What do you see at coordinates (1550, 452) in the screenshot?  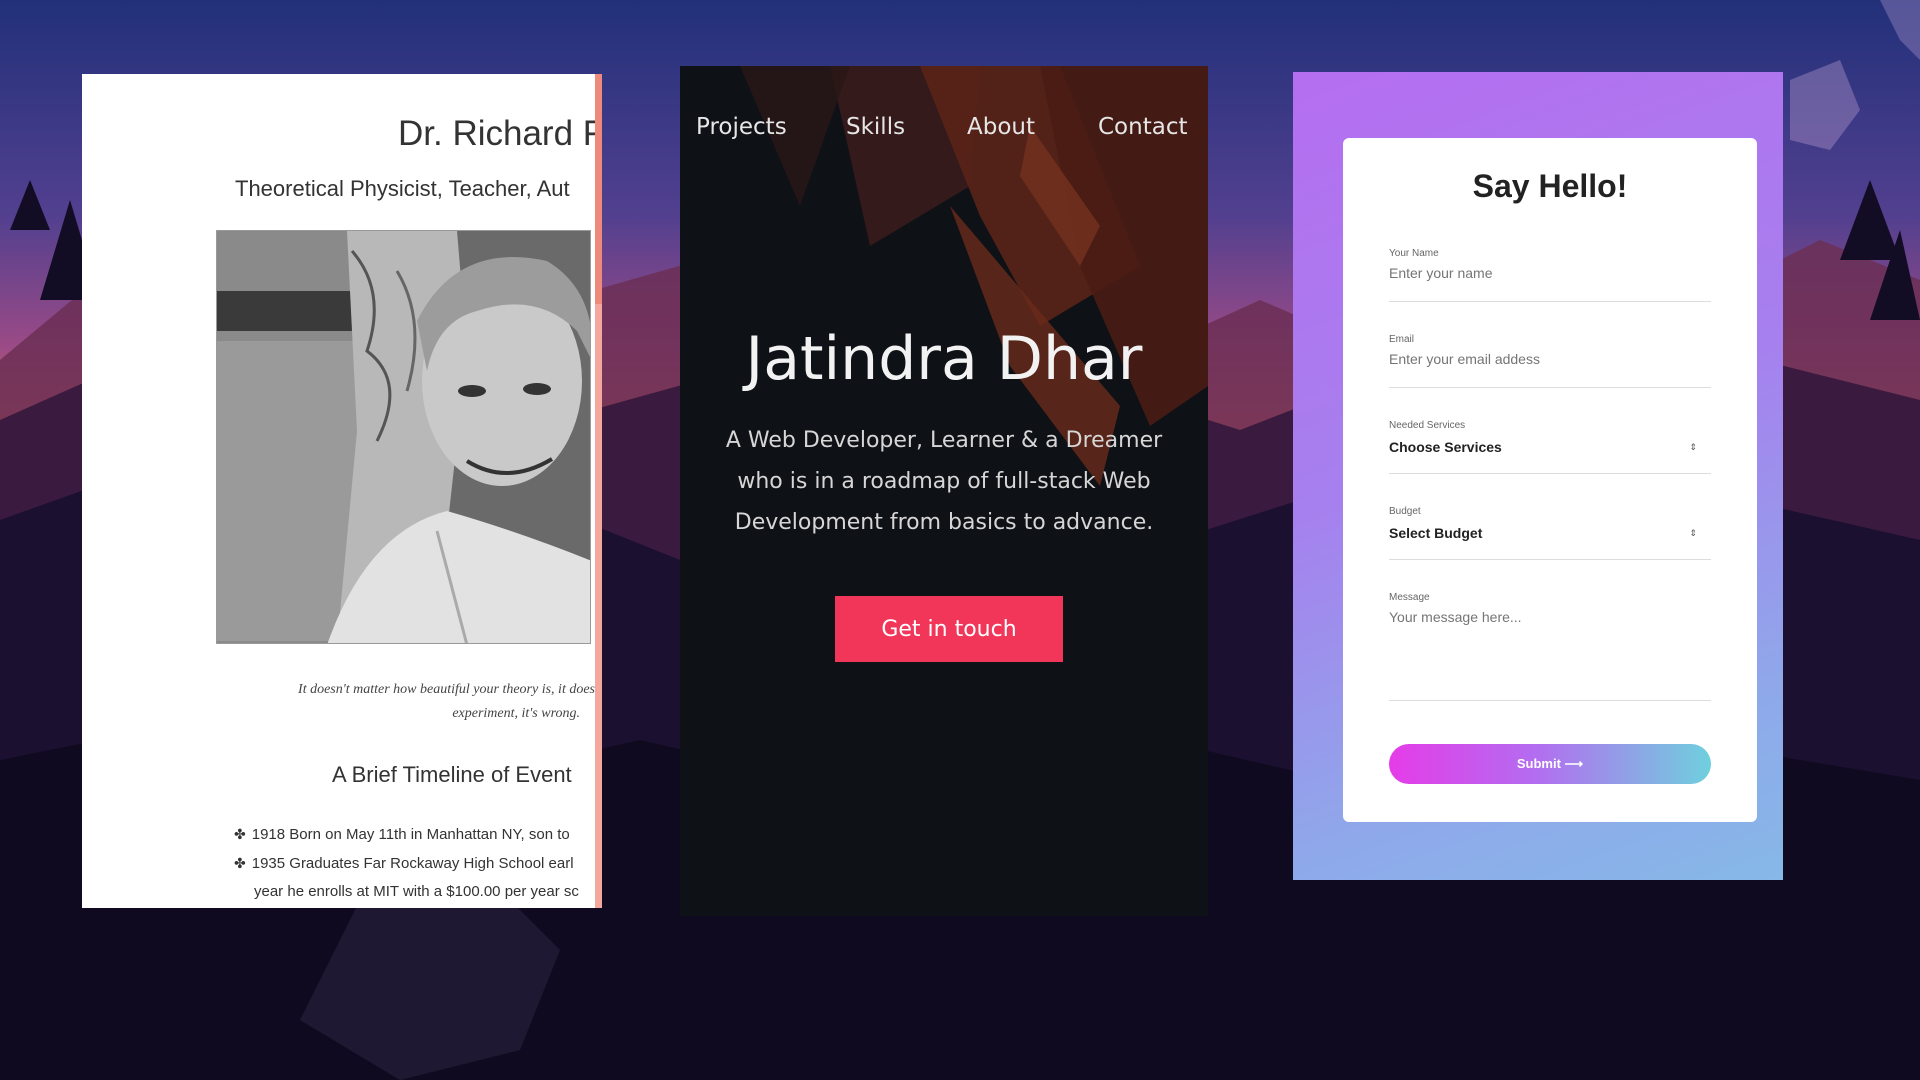 I see `services-select: Choose Services ⇕` at bounding box center [1550, 452].